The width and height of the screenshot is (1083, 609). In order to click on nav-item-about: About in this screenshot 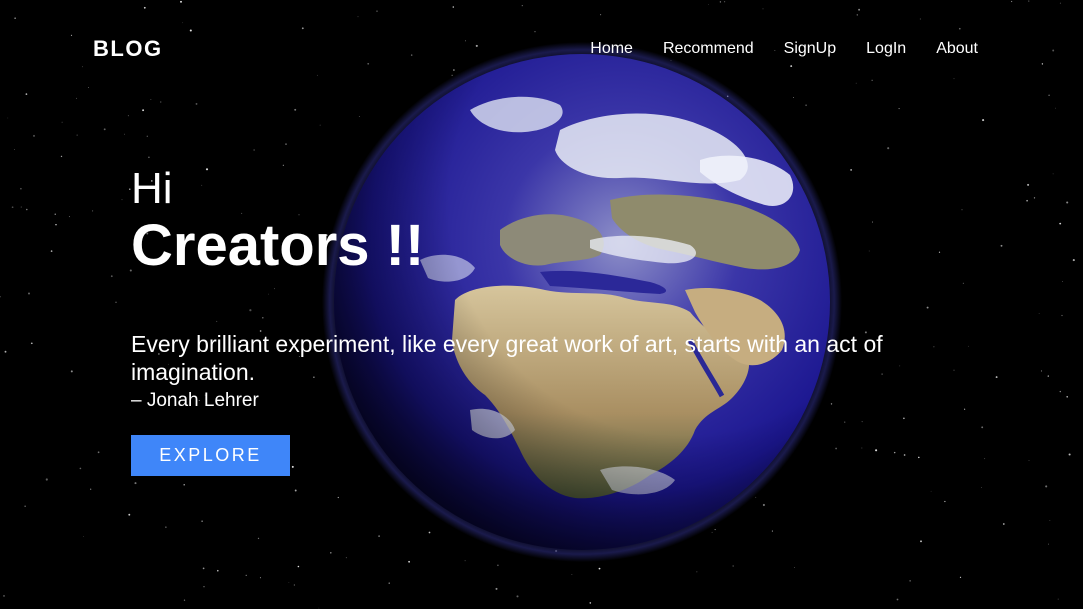, I will do `click(957, 49)`.